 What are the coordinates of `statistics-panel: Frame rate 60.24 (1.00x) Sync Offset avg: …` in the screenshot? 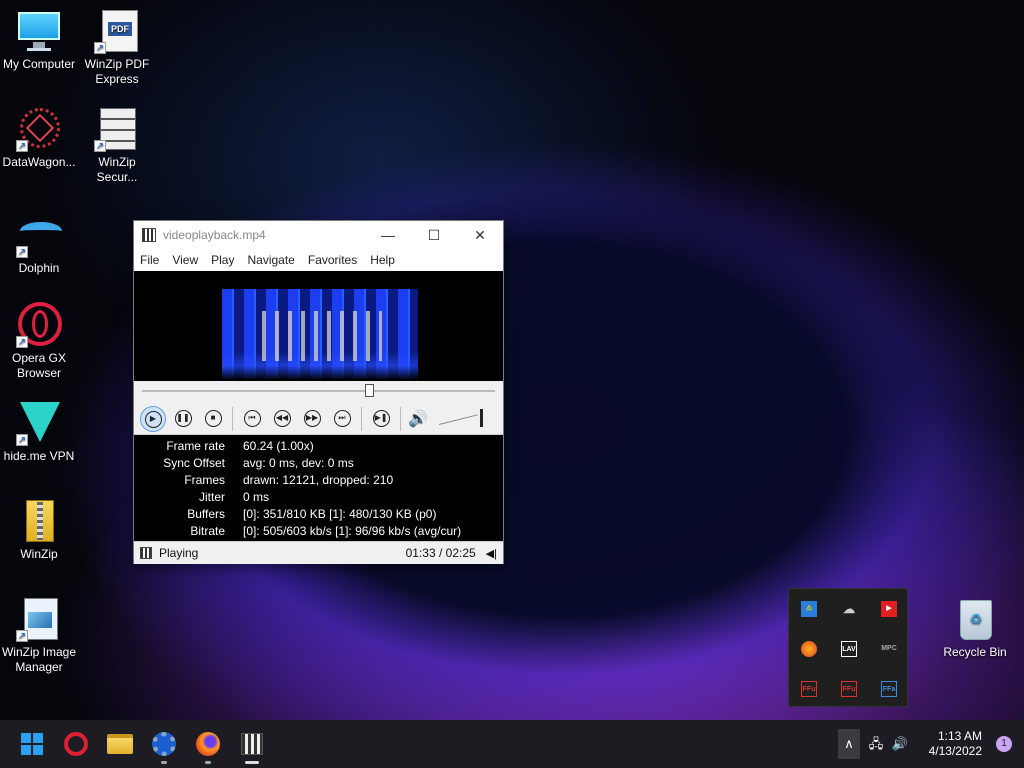 It's located at (318, 488).